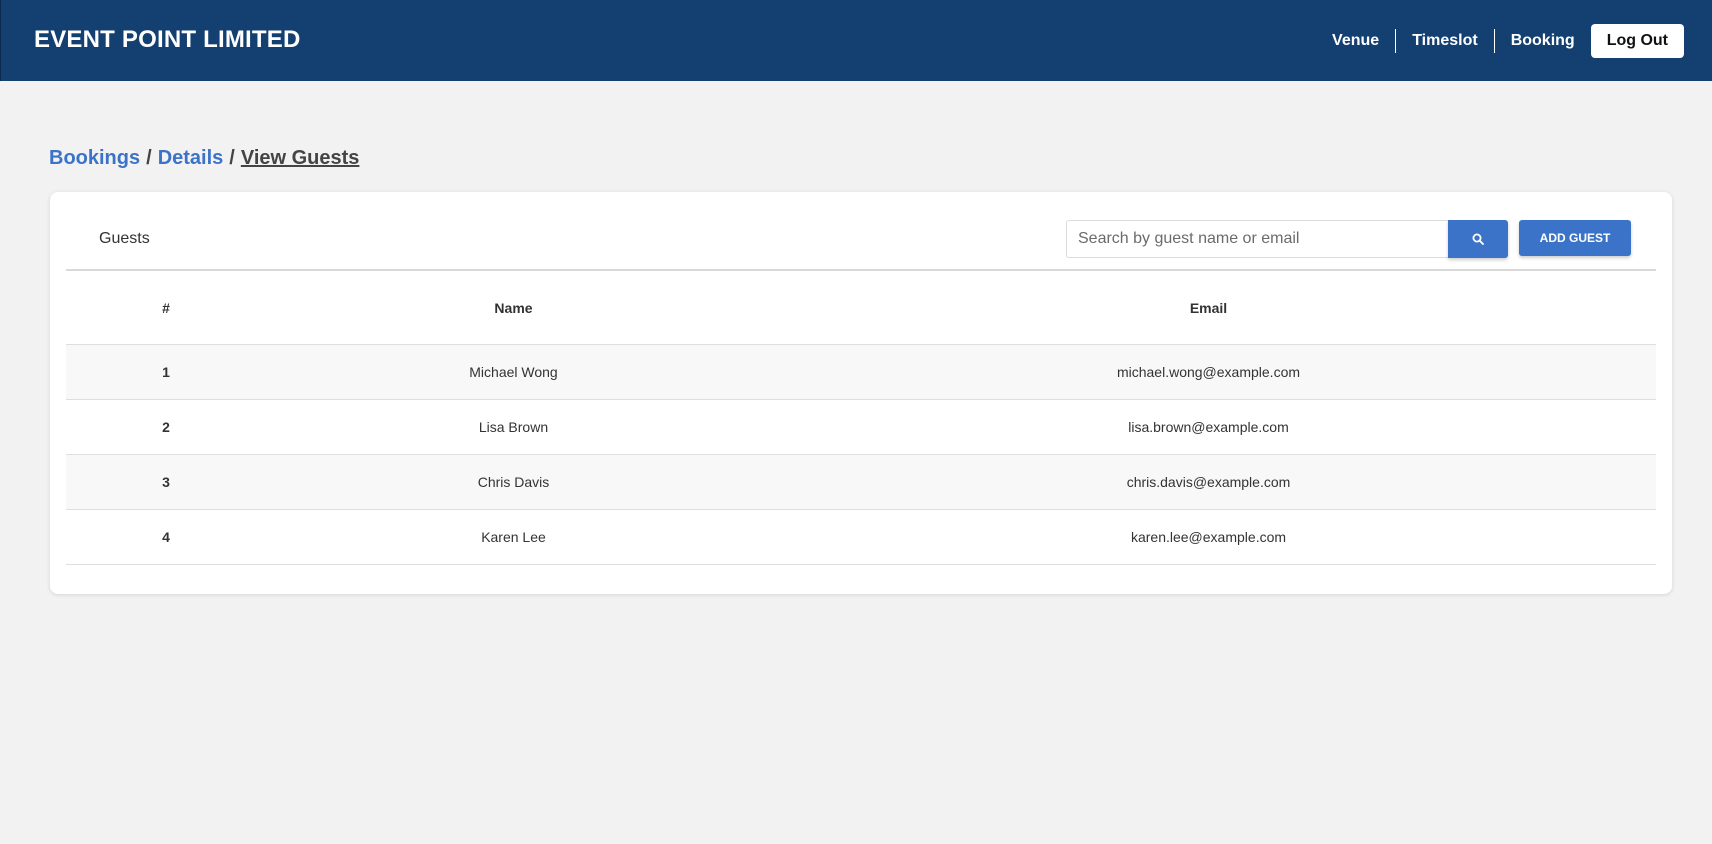  What do you see at coordinates (166, 482) in the screenshot?
I see `row-number: 3` at bounding box center [166, 482].